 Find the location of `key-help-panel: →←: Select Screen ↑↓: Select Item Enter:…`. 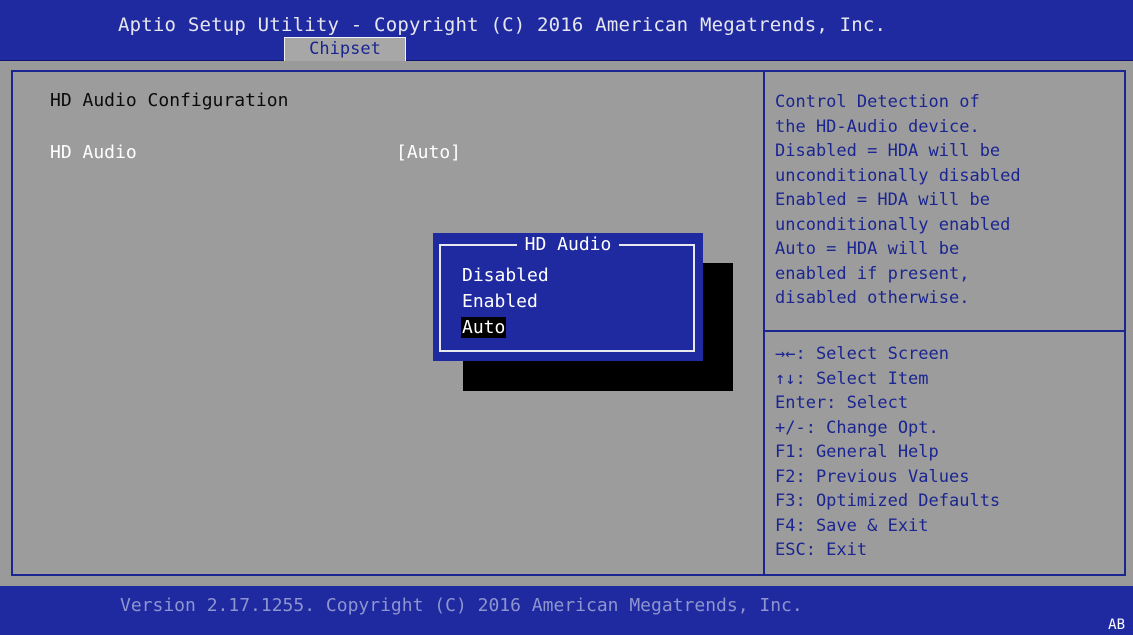

key-help-panel: →←: Select Screen ↑↓: Select Item Enter:… is located at coordinates (950, 452).